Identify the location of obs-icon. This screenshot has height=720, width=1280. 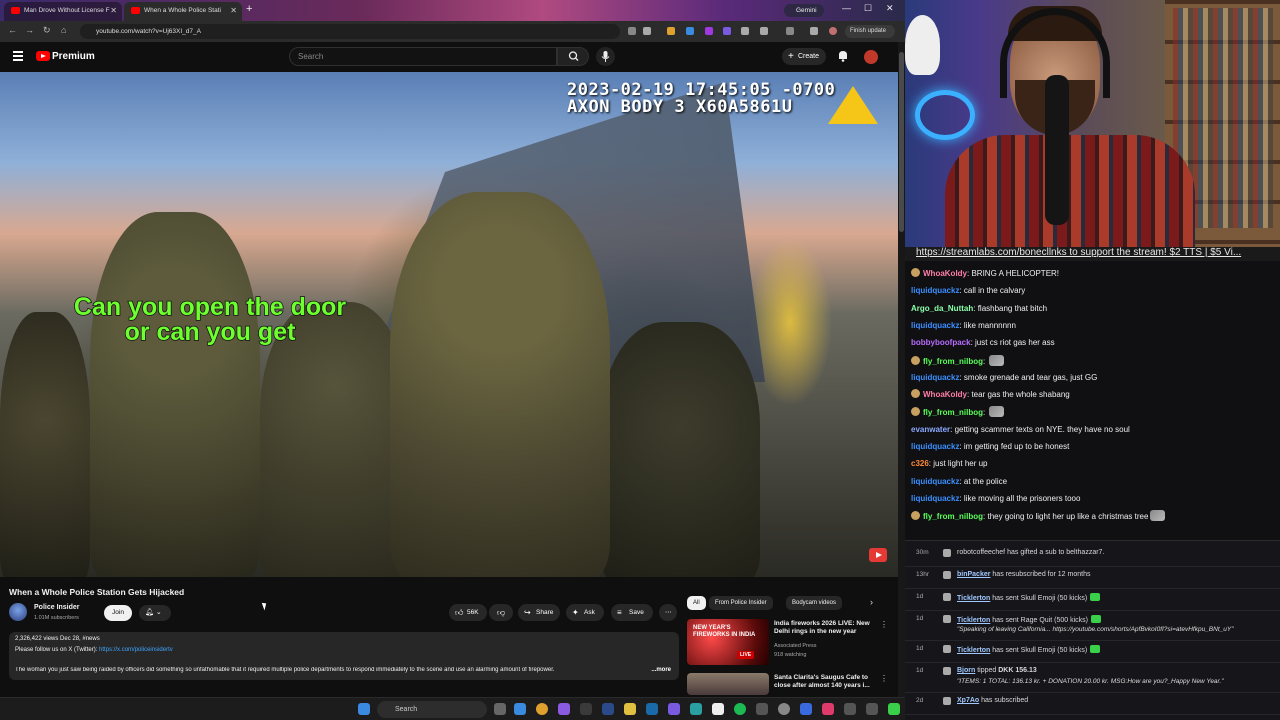
(784, 709).